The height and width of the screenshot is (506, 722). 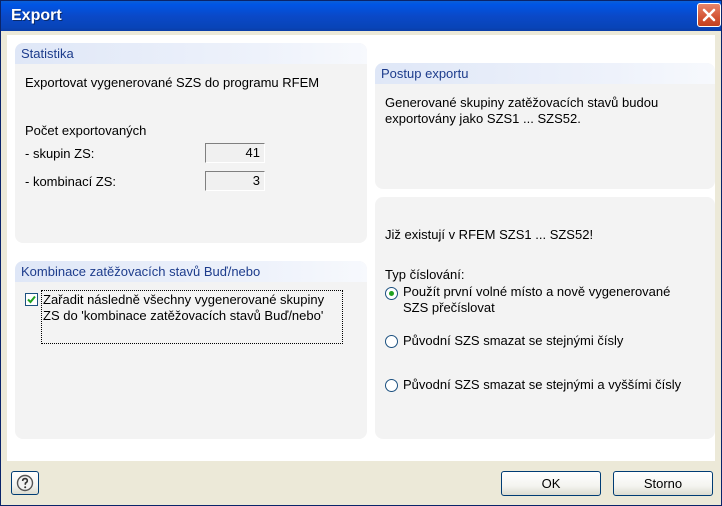 What do you see at coordinates (551, 483) in the screenshot?
I see `ok-button: OK` at bounding box center [551, 483].